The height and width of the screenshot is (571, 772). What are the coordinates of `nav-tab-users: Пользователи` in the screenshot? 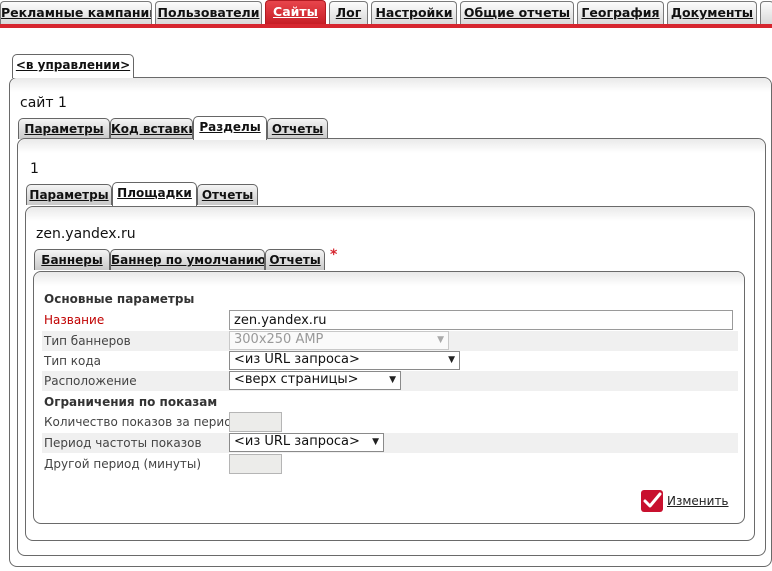 It's located at (208, 12).